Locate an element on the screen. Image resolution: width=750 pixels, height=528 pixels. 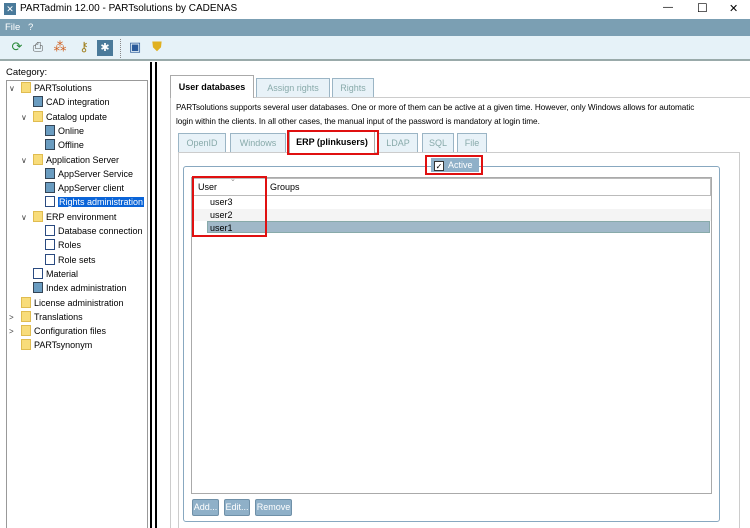
tree-item-label: Application Server is located at coordinates (83, 159).